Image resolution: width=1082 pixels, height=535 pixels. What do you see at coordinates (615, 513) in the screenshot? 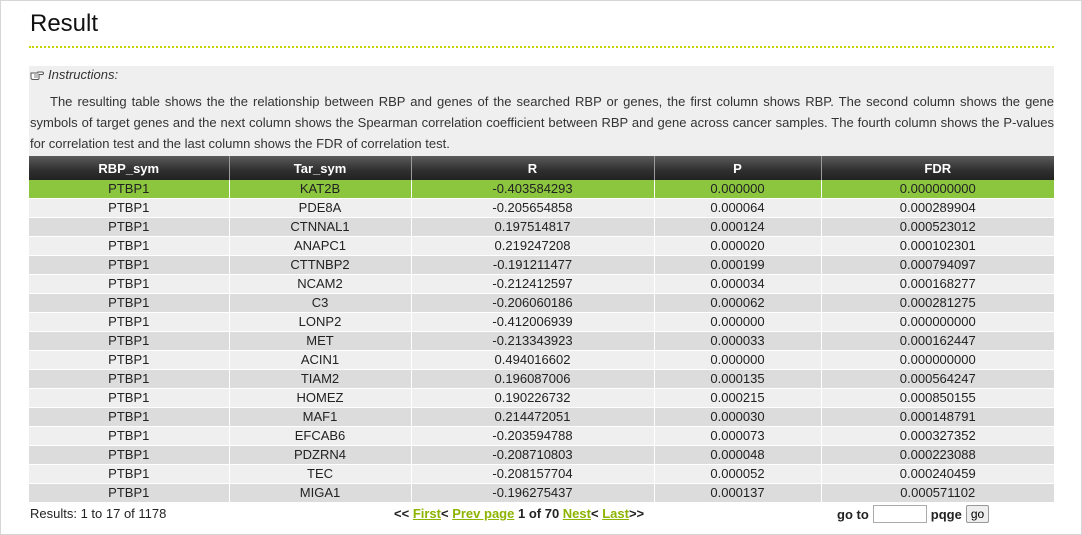
I see `last-page-link: Last` at bounding box center [615, 513].